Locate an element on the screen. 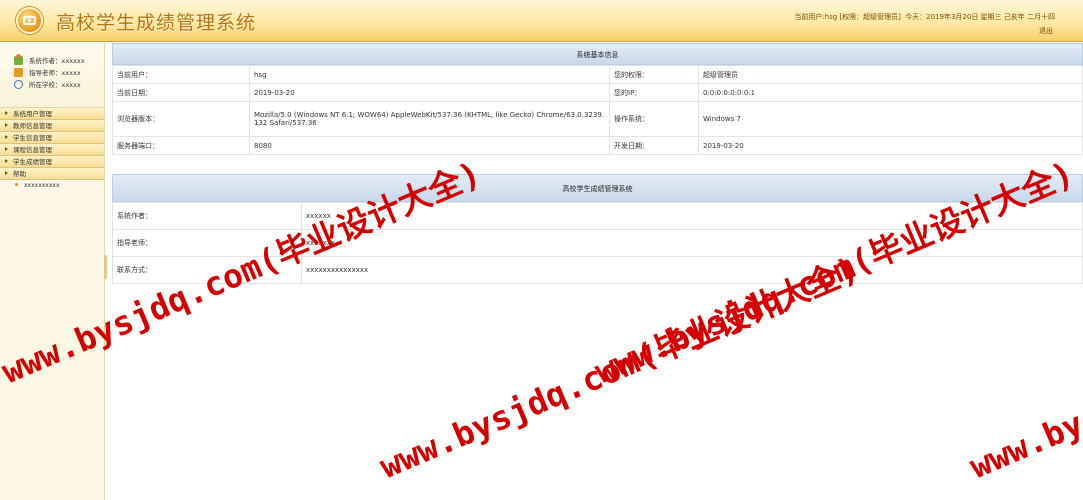 This screenshot has width=1083, height=500. about-heading: 高校学生成绩管理系统 is located at coordinates (597, 188).